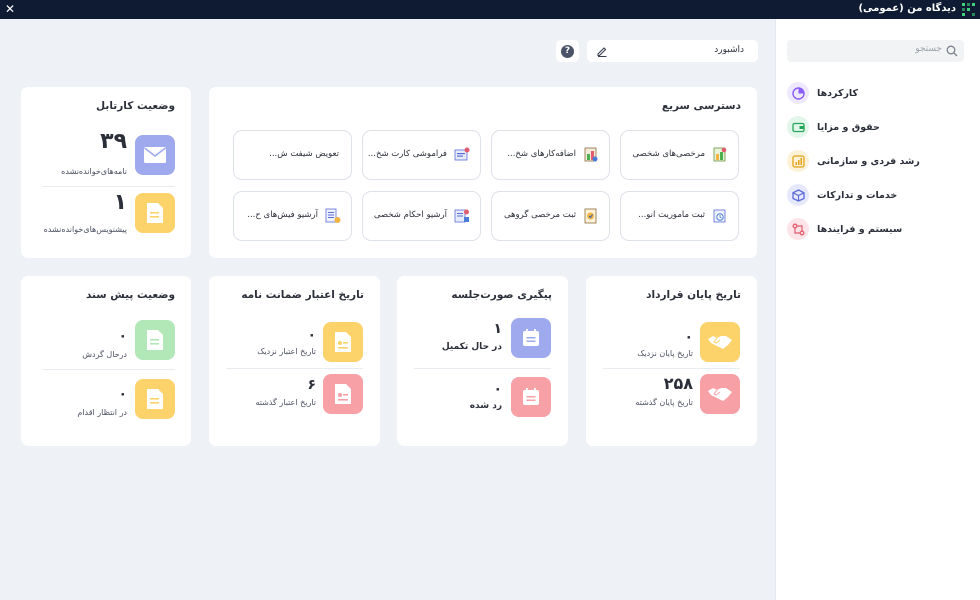 Image resolution: width=980 pixels, height=600 pixels. What do you see at coordinates (482, 361) in the screenshot?
I see `minutes-followup-card: پیگیری صورت‌جلسه ۱ در حال تکمیل ۰ رد شده` at bounding box center [482, 361].